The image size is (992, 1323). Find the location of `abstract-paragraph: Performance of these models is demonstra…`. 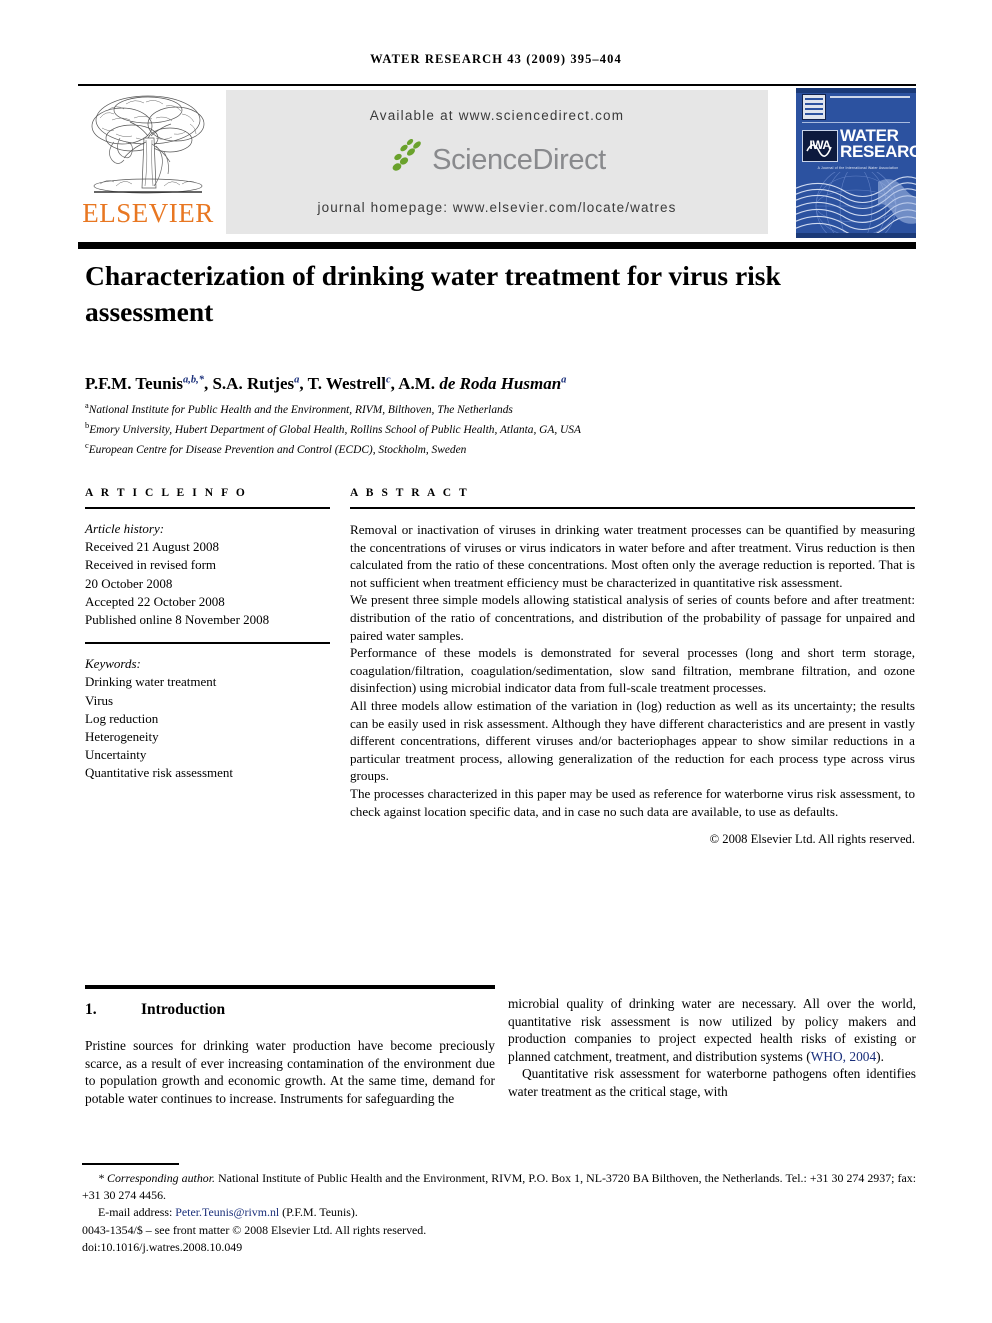

abstract-paragraph: Performance of these models is demonstra… is located at coordinates (632, 670).